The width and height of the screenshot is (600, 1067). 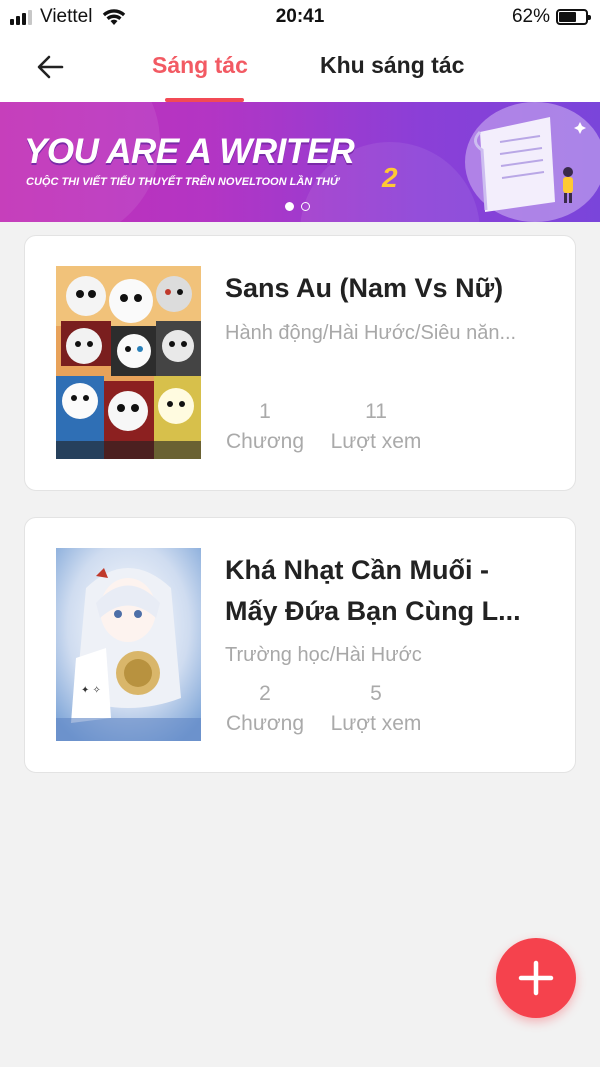 I want to click on views-stat: 5 Lượt xem, so click(x=376, y=709).